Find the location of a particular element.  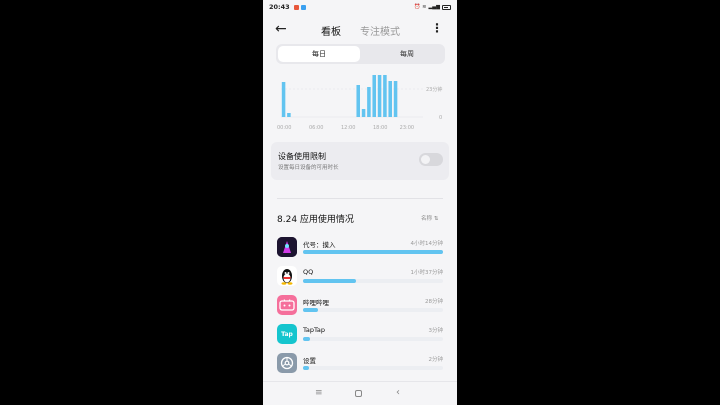

chart-y-tick-label: 23分钟 is located at coordinates (434, 89).